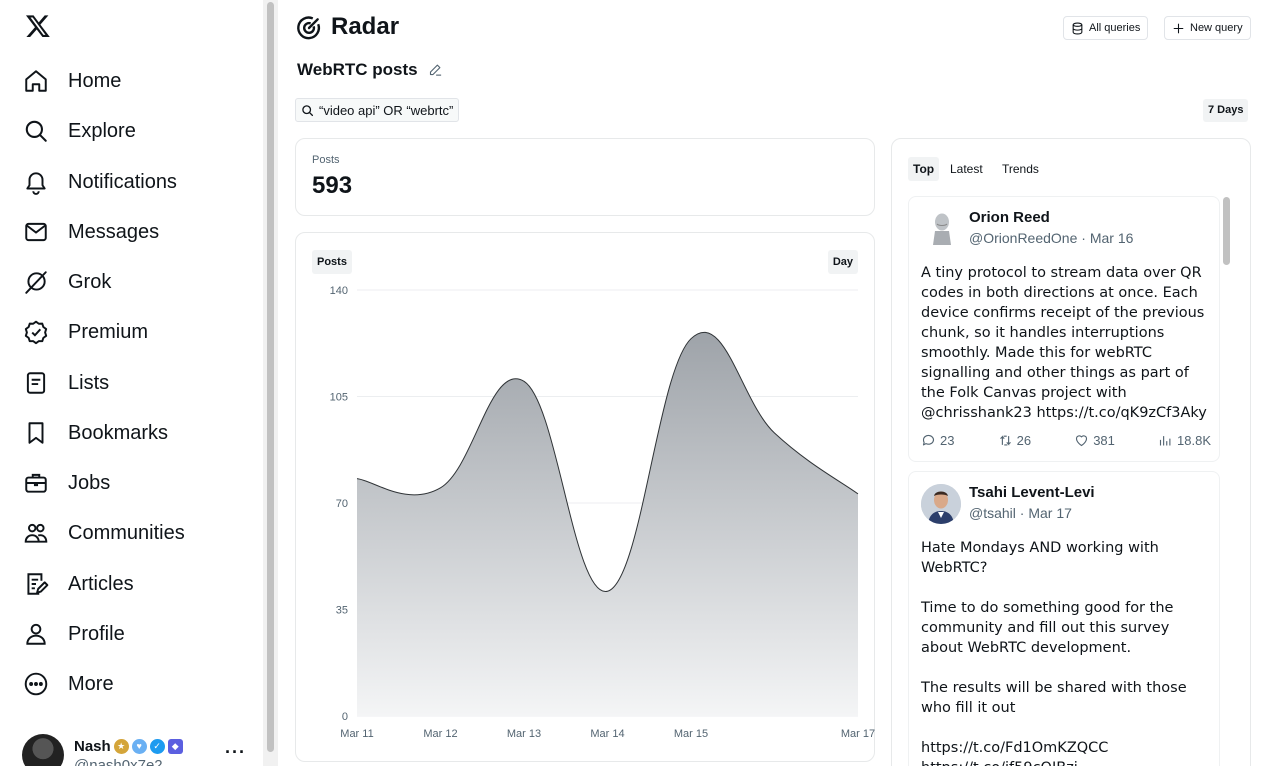  What do you see at coordinates (122, 181) in the screenshot?
I see `nav-notifications-label: Notifications` at bounding box center [122, 181].